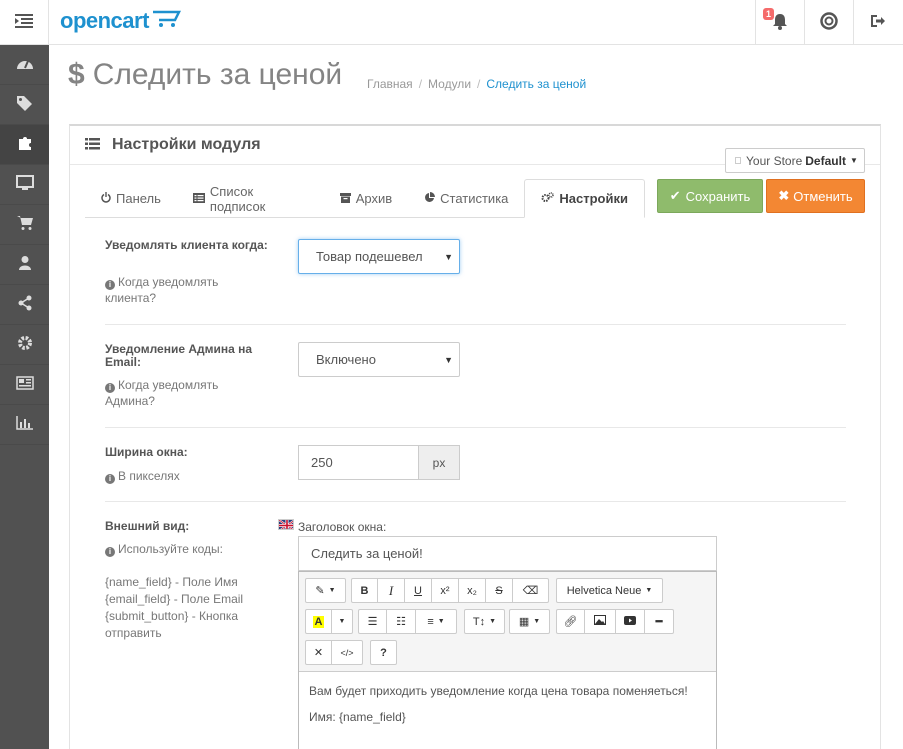 The height and width of the screenshot is (749, 903). What do you see at coordinates (174, 599) in the screenshot?
I see `code-email-field: {email_field} - Поле Email` at bounding box center [174, 599].